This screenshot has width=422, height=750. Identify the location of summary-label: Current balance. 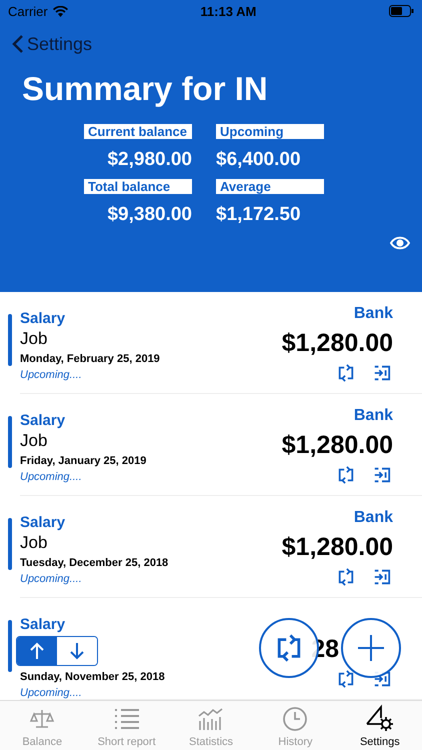
(138, 131).